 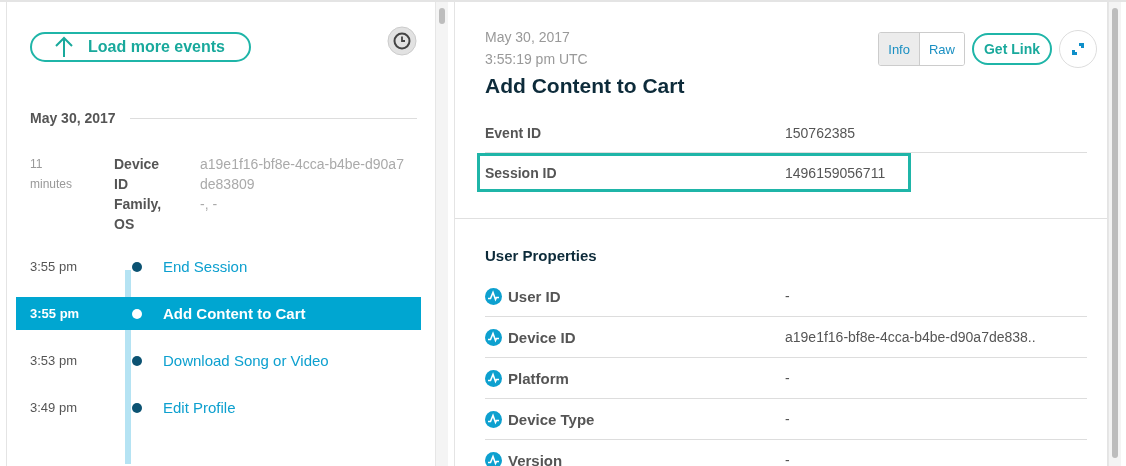 What do you see at coordinates (910, 337) in the screenshot?
I see `property-value: a19e1f16-bf8e-4cca-b4be-d90a7de838..` at bounding box center [910, 337].